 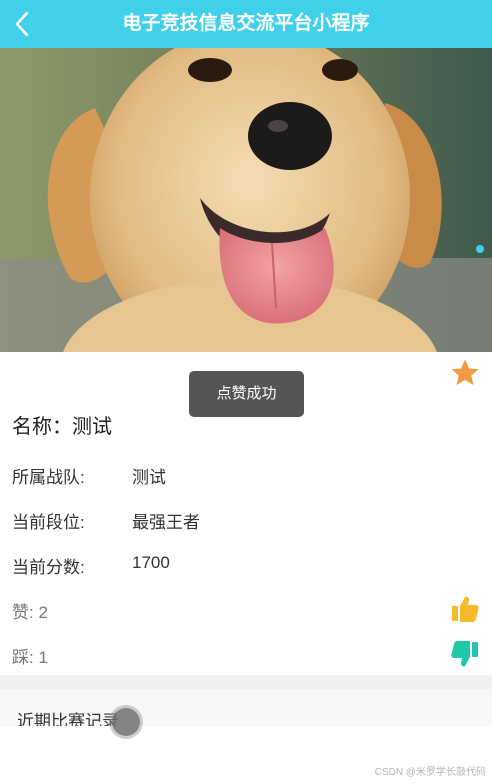 I want to click on carousel-indicator, so click(x=480, y=249).